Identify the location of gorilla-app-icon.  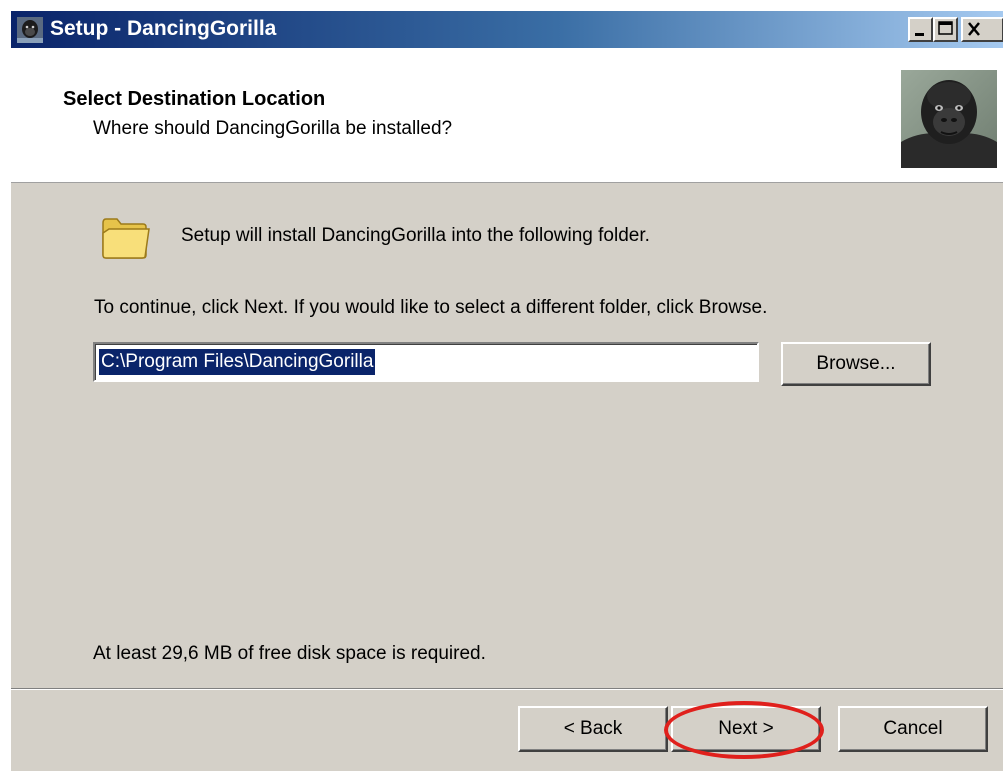
(30, 30).